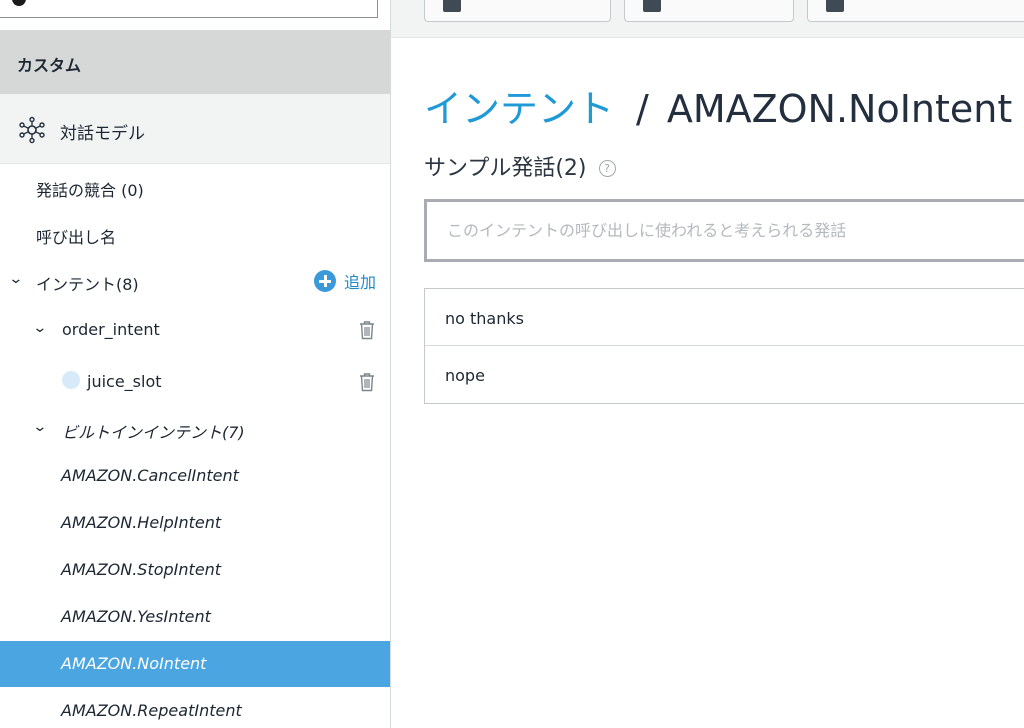  What do you see at coordinates (517, 11) in the screenshot?
I see `toolbar-button-save` at bounding box center [517, 11].